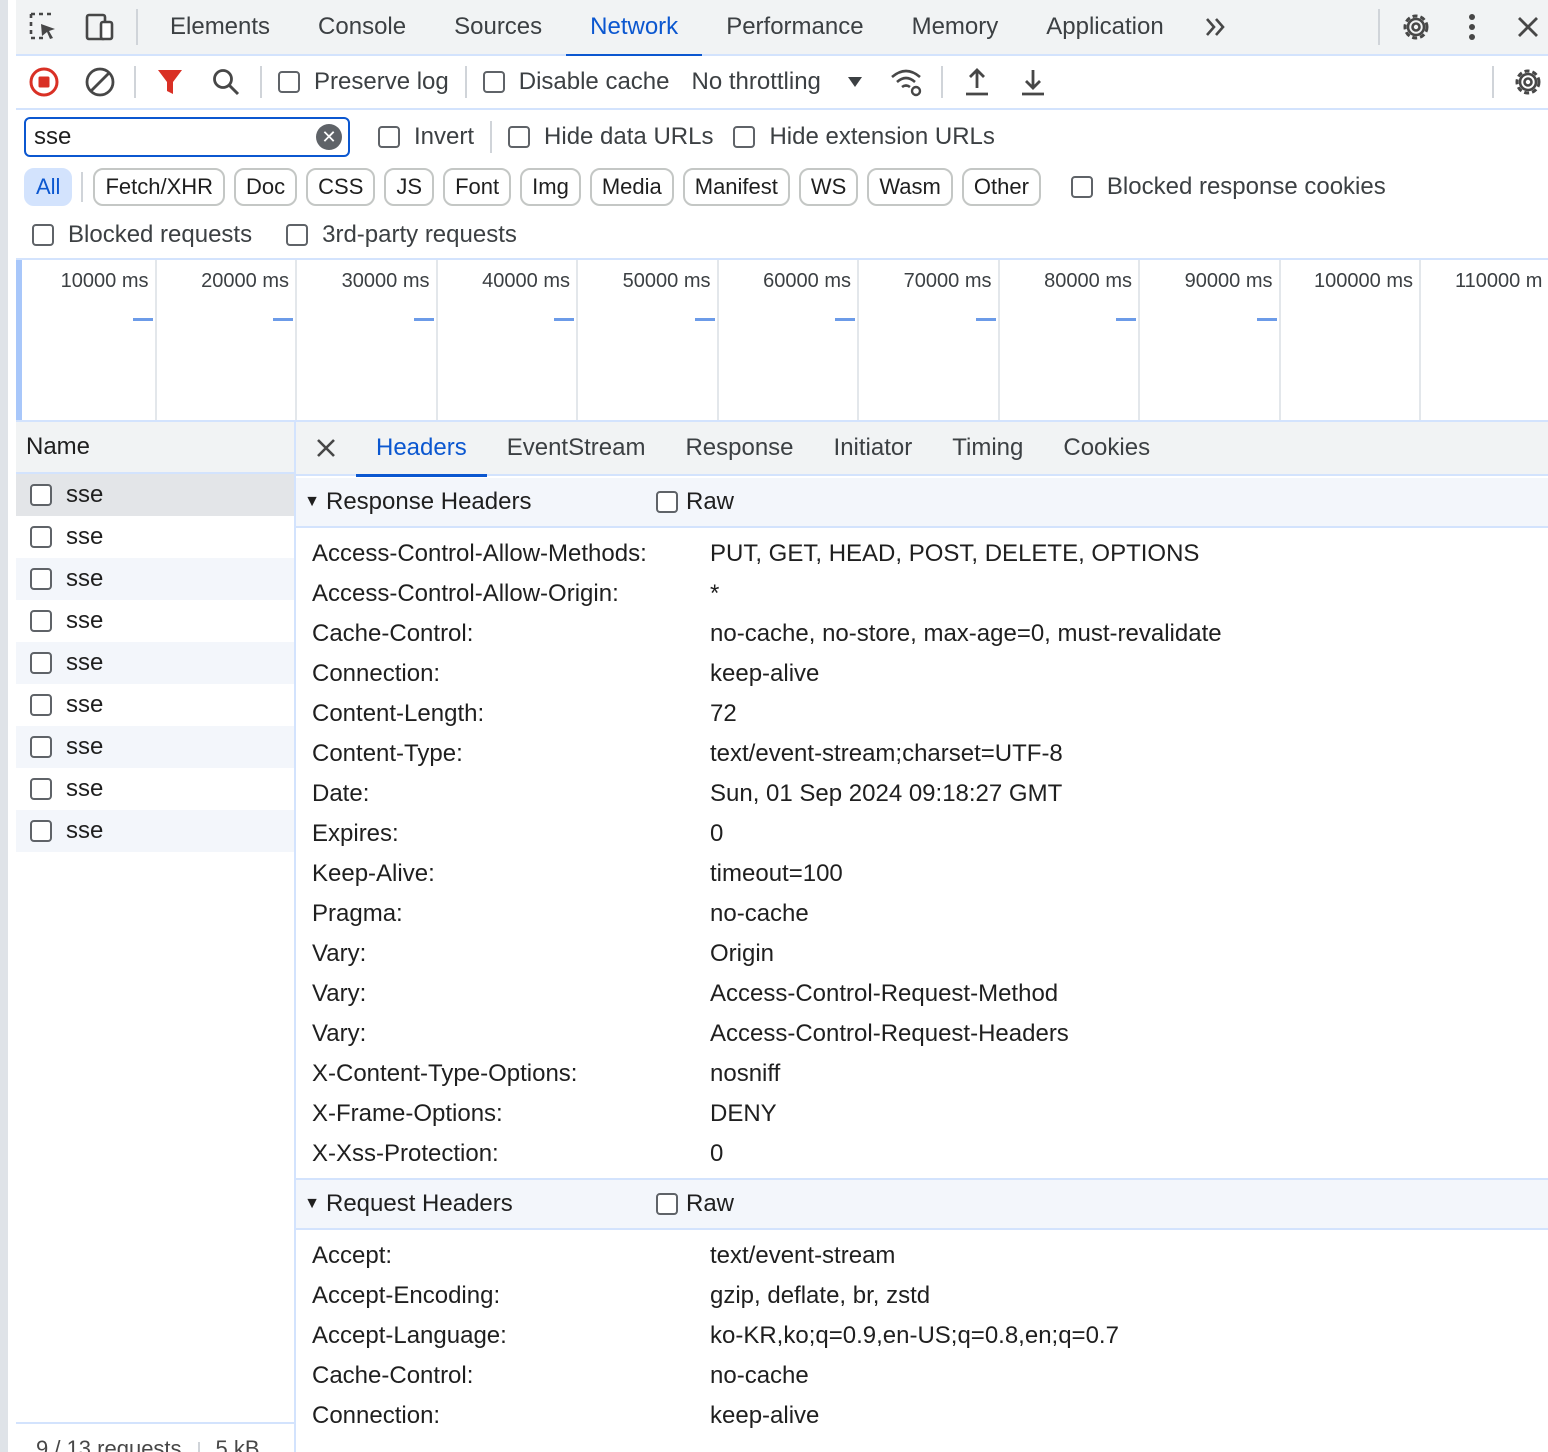 The width and height of the screenshot is (1548, 1452). Describe the element at coordinates (1416, 27) in the screenshot. I see `settings-gear-icon` at that location.